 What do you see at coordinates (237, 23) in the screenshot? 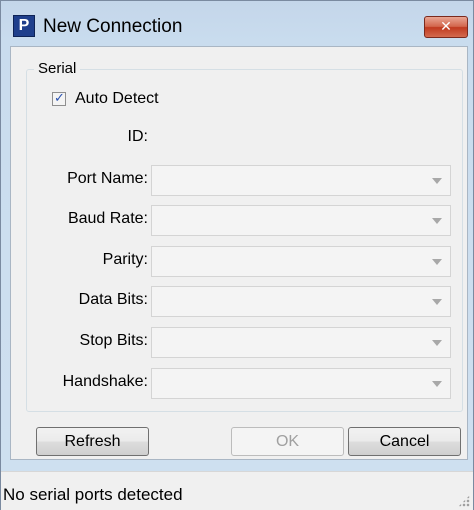
I see `title-bar: P New Connection ✕` at bounding box center [237, 23].